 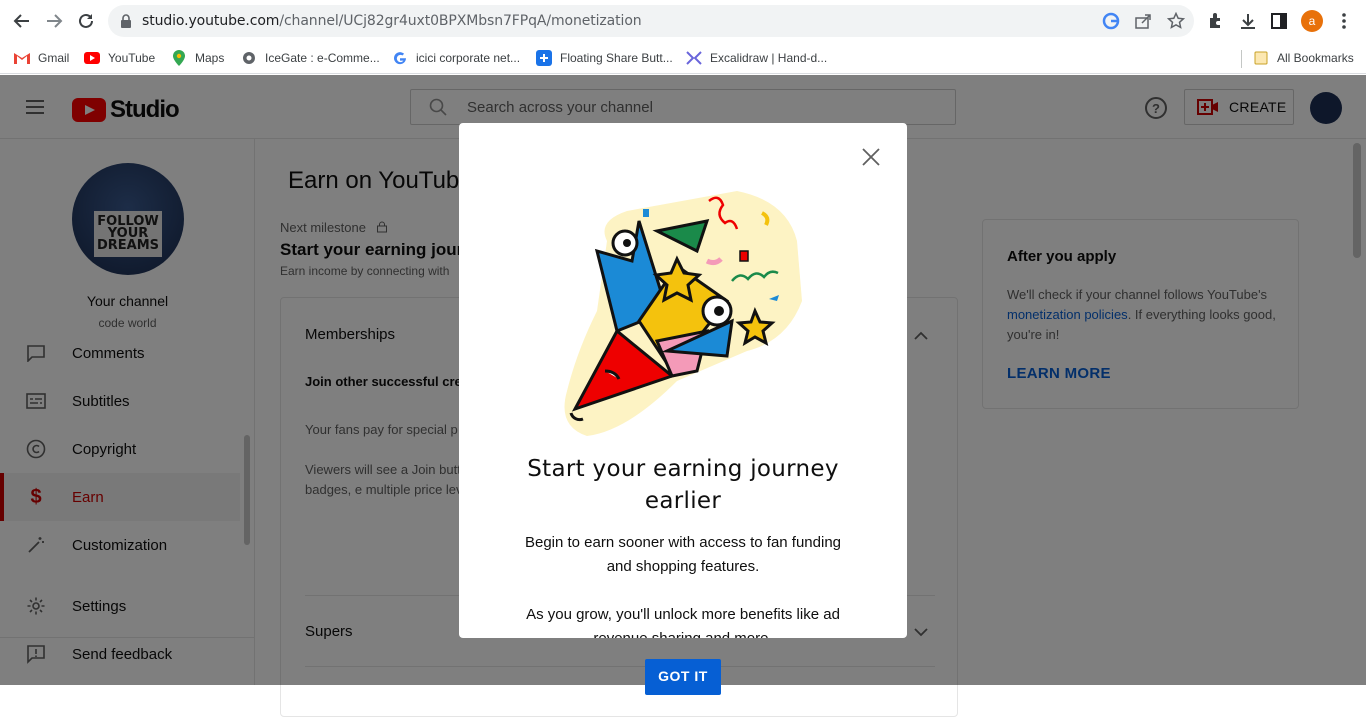 I want to click on icegate-icon, so click(x=249, y=58).